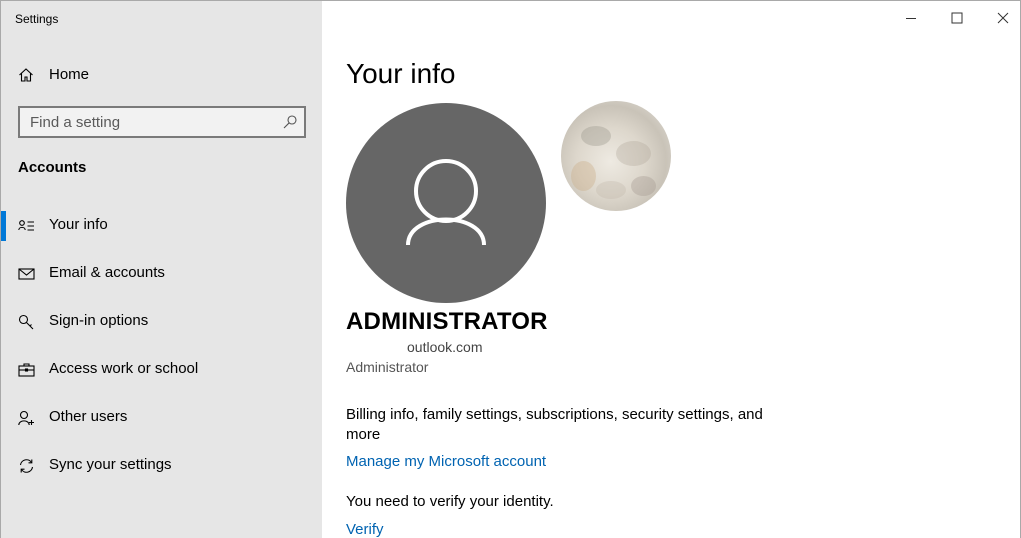 The image size is (1021, 538). I want to click on briefcase-icon, so click(26, 370).